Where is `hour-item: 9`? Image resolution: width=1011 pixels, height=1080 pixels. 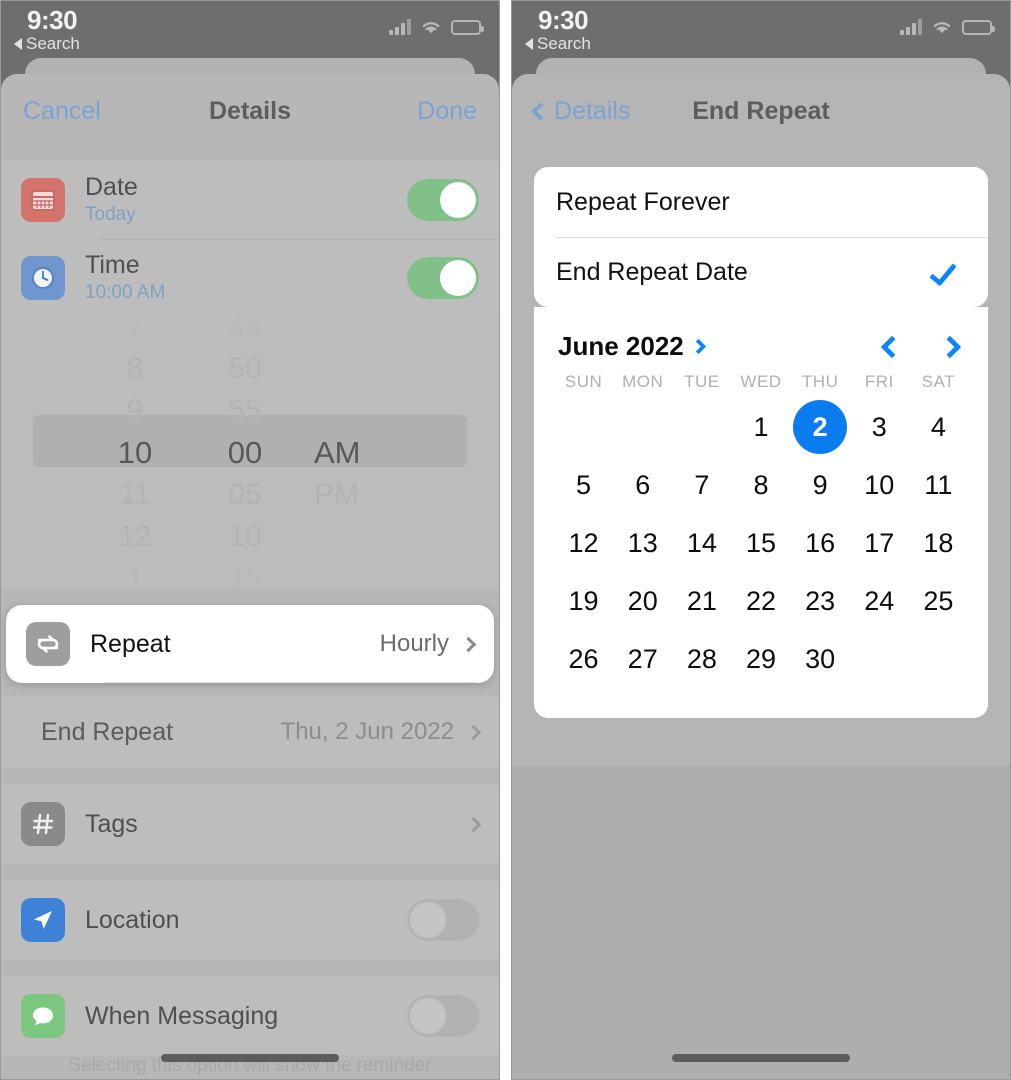
hour-item: 9 is located at coordinates (135, 411).